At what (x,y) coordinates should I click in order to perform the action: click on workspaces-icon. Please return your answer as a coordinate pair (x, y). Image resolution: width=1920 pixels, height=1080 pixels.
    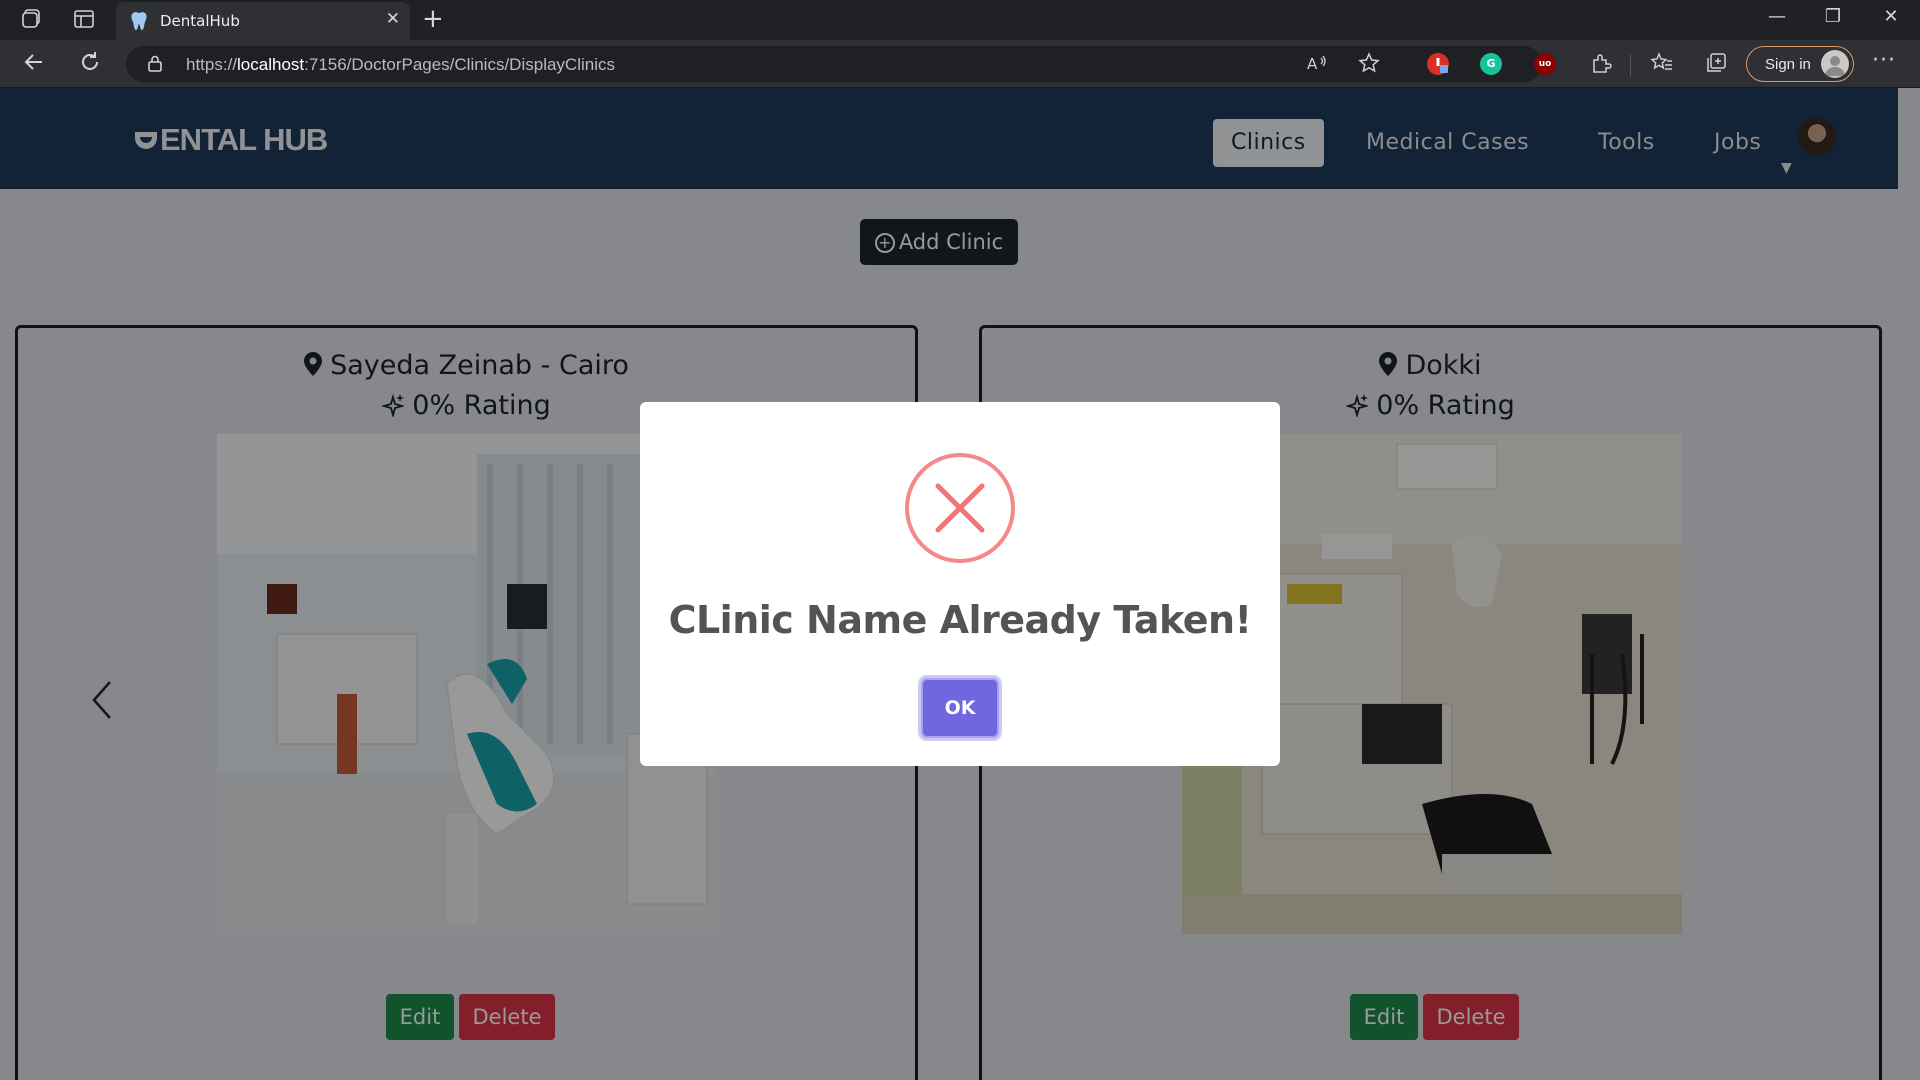
    Looking at the image, I should click on (32, 20).